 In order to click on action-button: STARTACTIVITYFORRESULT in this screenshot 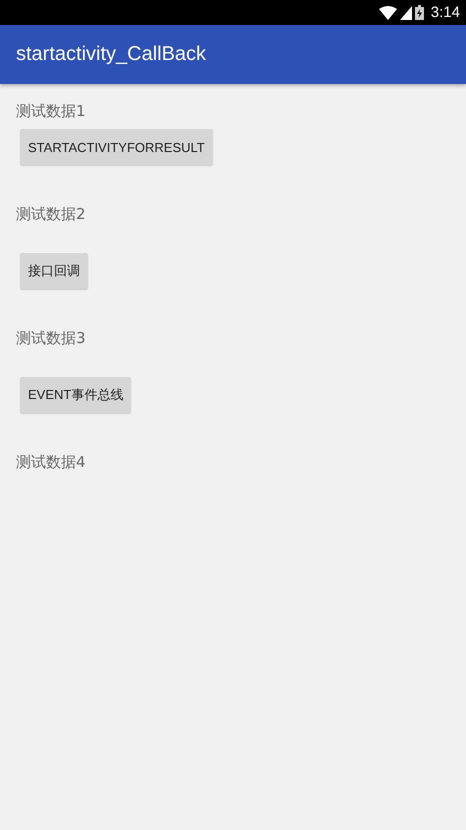, I will do `click(116, 147)`.